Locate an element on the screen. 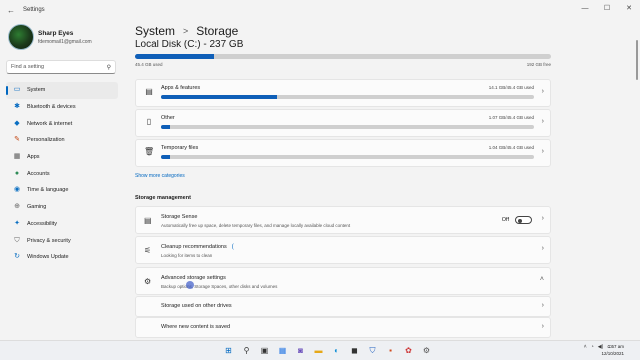 This screenshot has width=640, height=360. sidebar-item-label: Apps is located at coordinates (33, 157).